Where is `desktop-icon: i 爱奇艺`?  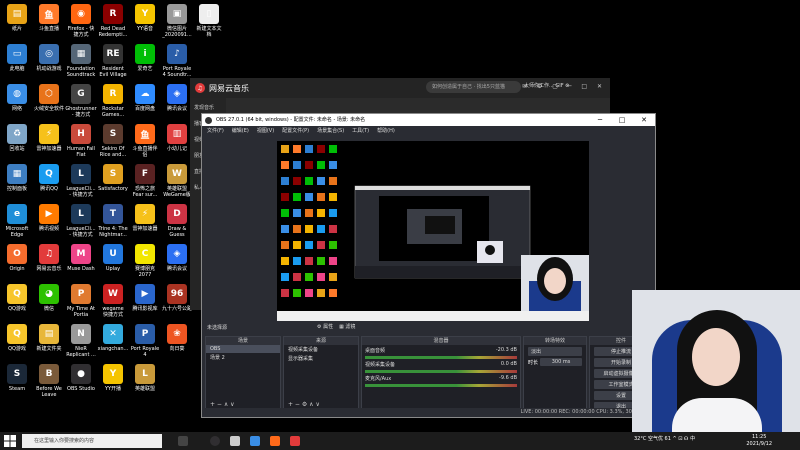 desktop-icon: i 爱奇艺 is located at coordinates (145, 61).